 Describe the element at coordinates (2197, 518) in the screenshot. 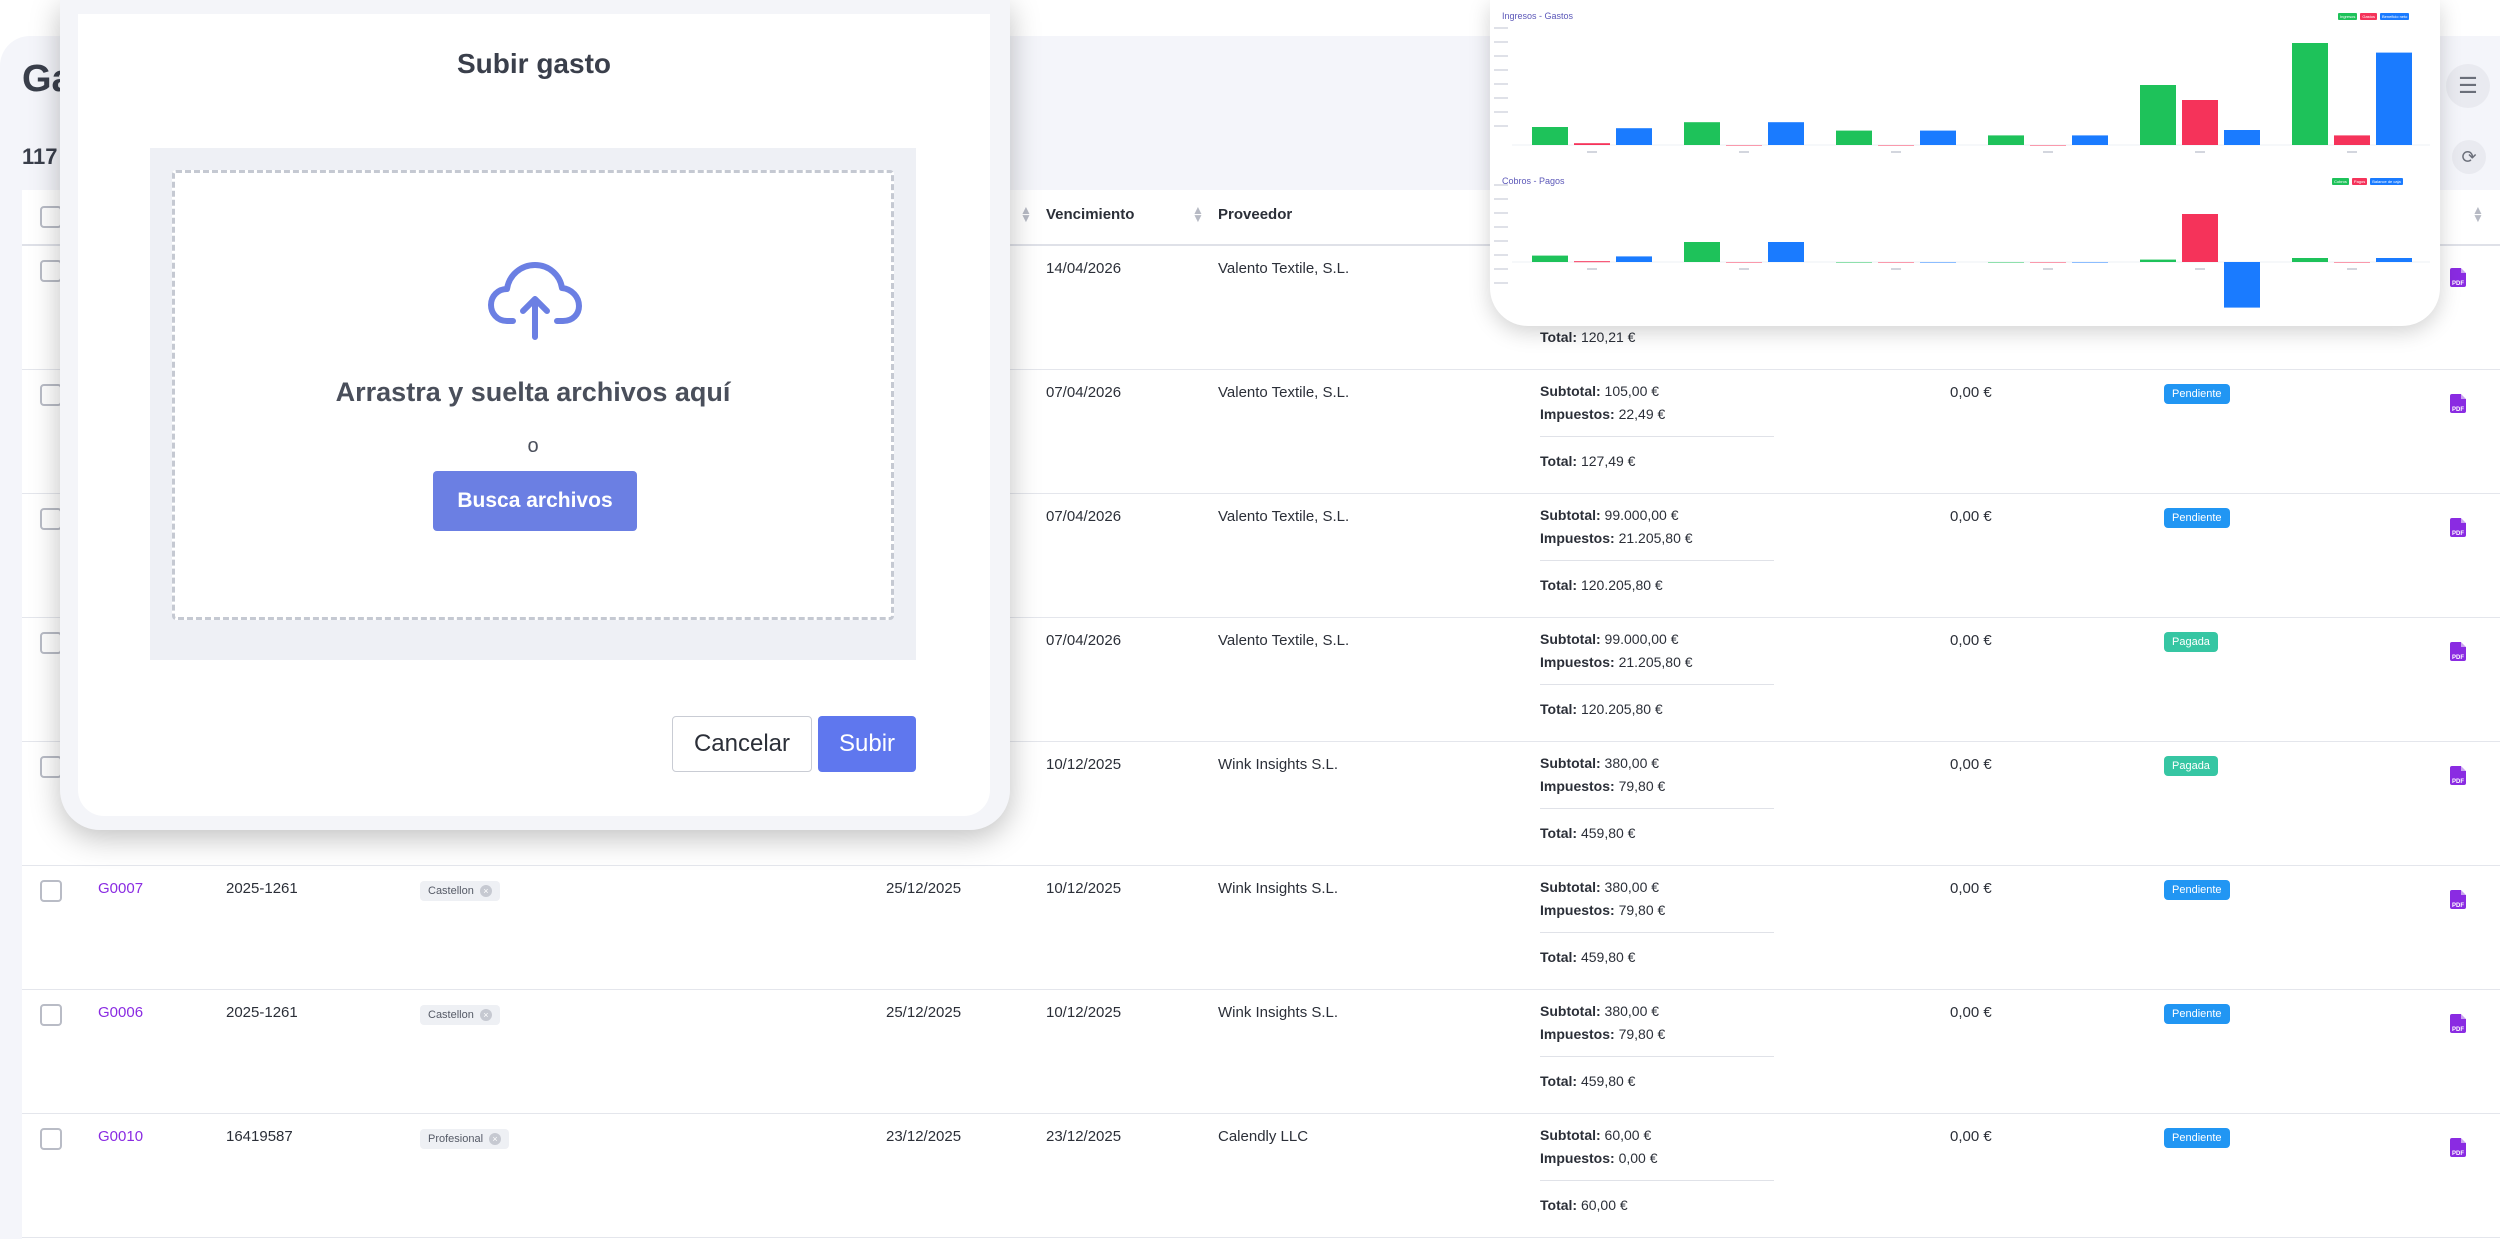

I see `status-badge: Pendiente` at that location.